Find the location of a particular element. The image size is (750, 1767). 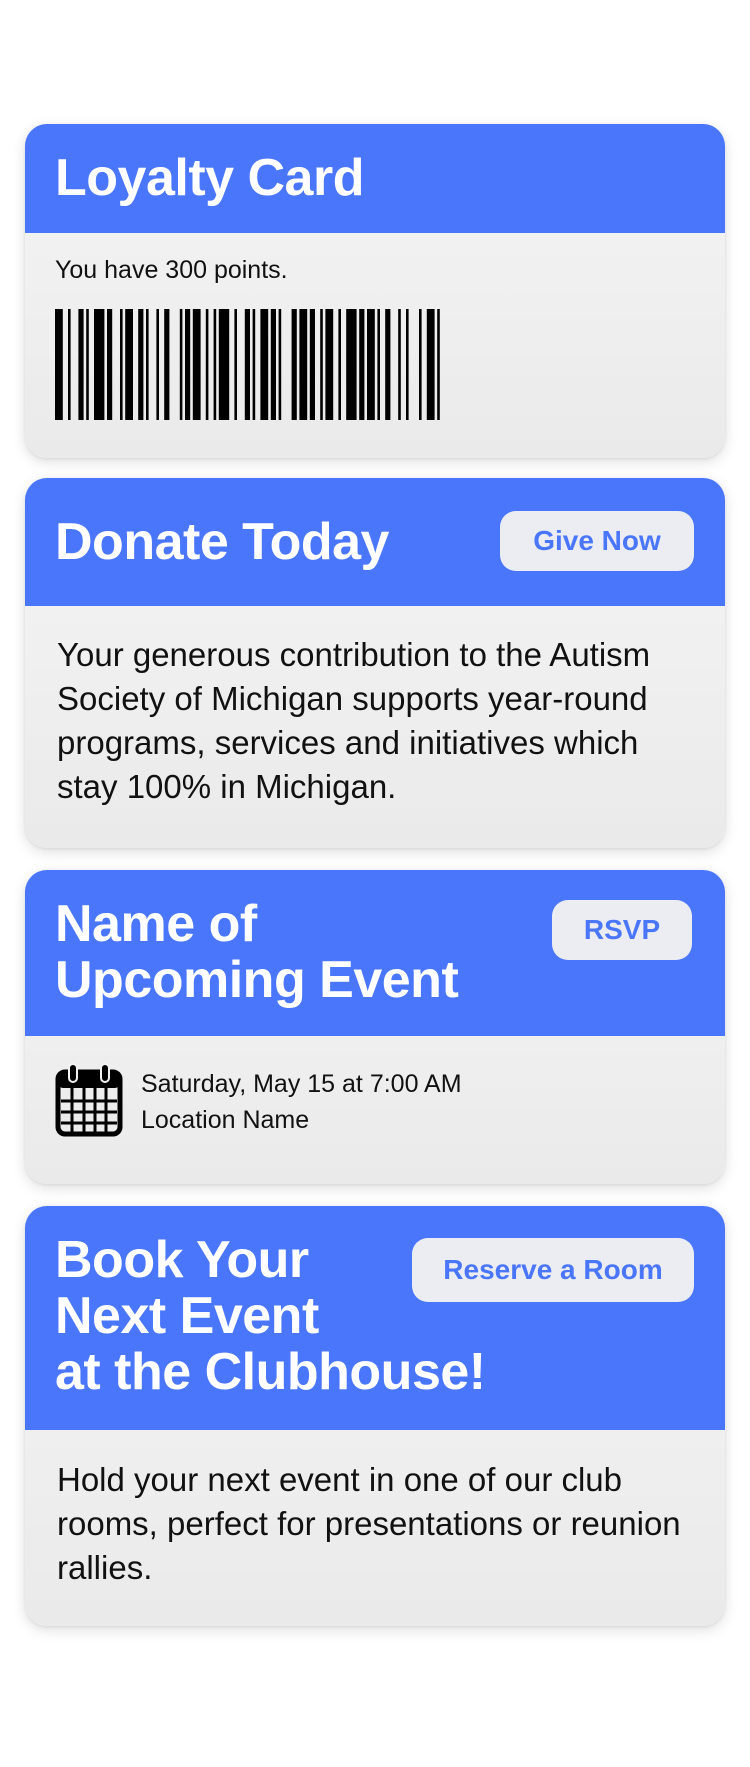

event-card-title: Name of Upcoming Event is located at coordinates (257, 952).